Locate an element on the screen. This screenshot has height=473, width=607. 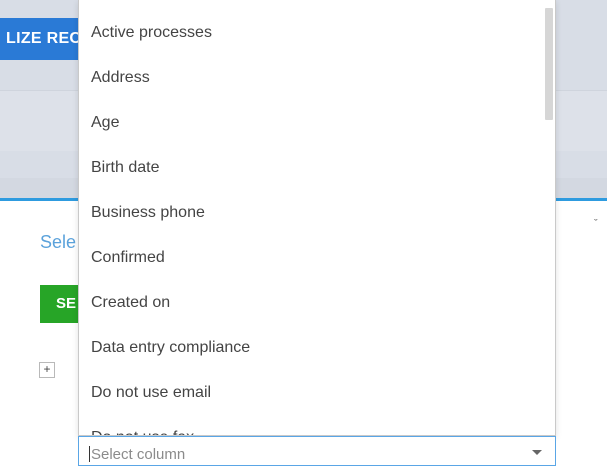
section-label: Sele is located at coordinates (58, 242).